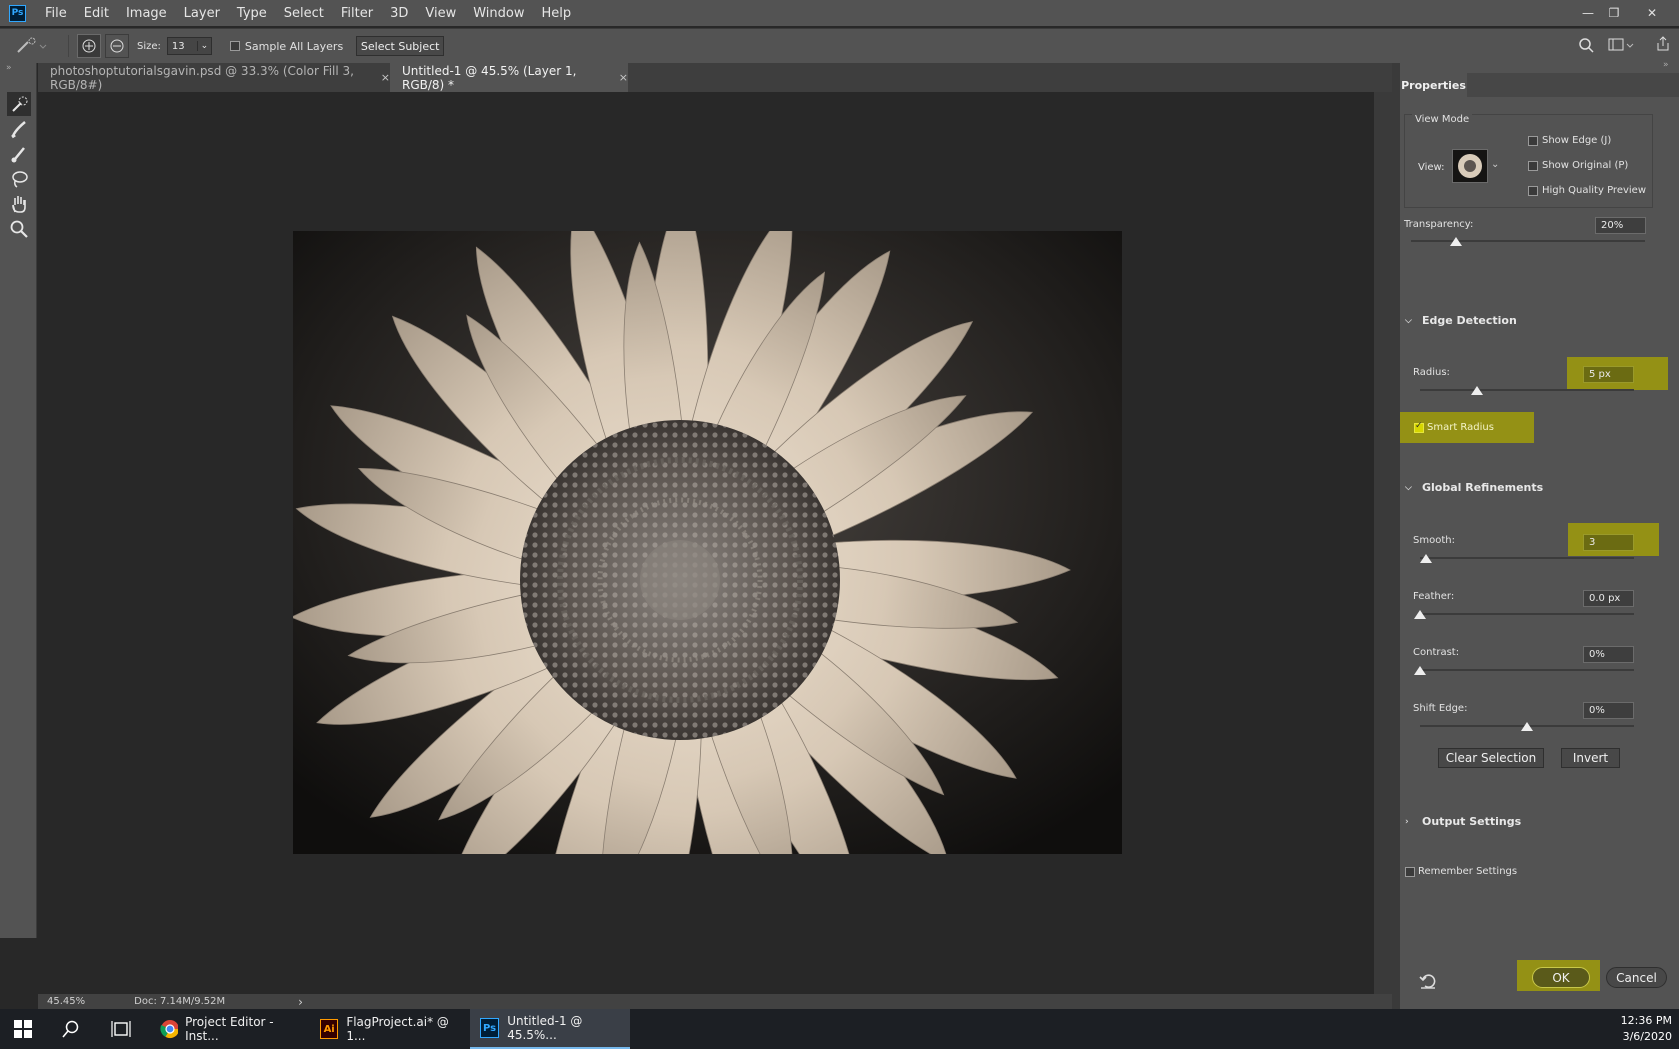 The width and height of the screenshot is (1679, 1049). What do you see at coordinates (19, 204) in the screenshot?
I see `hand-tool` at bounding box center [19, 204].